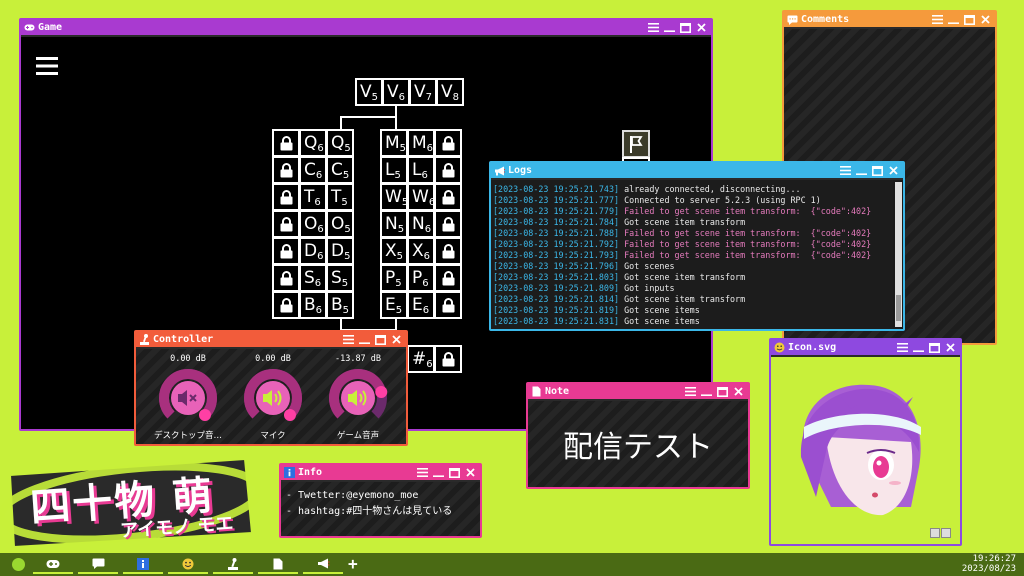  Describe the element at coordinates (313, 251) in the screenshot. I see `letter-cell: D6` at that location.